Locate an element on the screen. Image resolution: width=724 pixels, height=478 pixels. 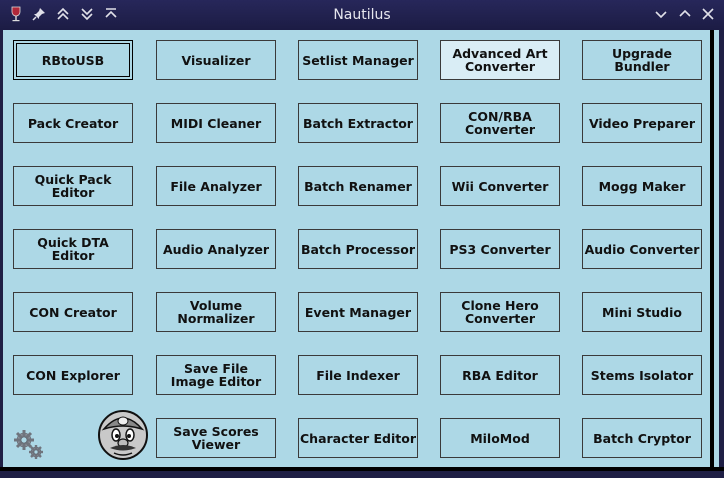
mario-face-icon is located at coordinates (123, 435).